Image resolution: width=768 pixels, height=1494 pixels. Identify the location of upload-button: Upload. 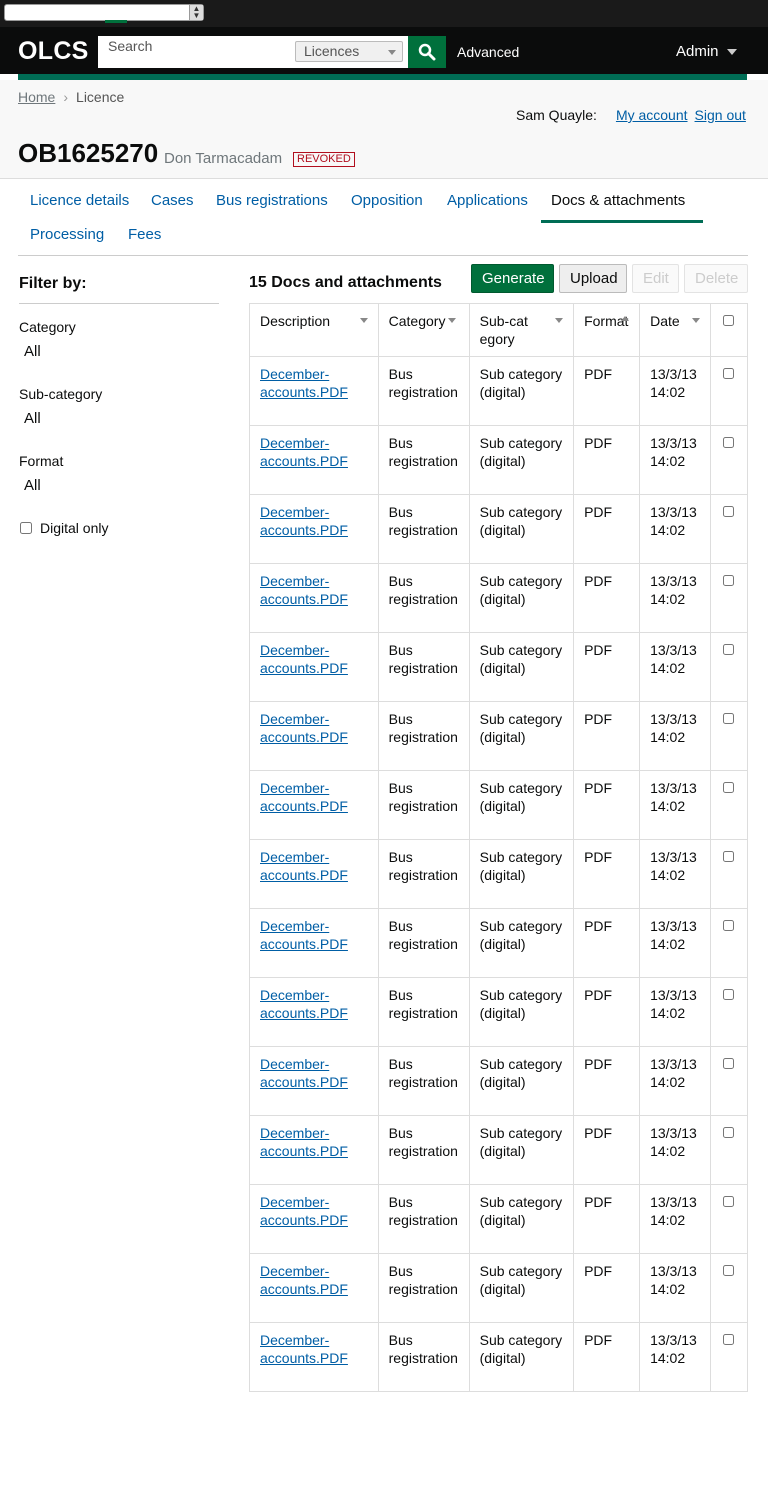
(593, 278).